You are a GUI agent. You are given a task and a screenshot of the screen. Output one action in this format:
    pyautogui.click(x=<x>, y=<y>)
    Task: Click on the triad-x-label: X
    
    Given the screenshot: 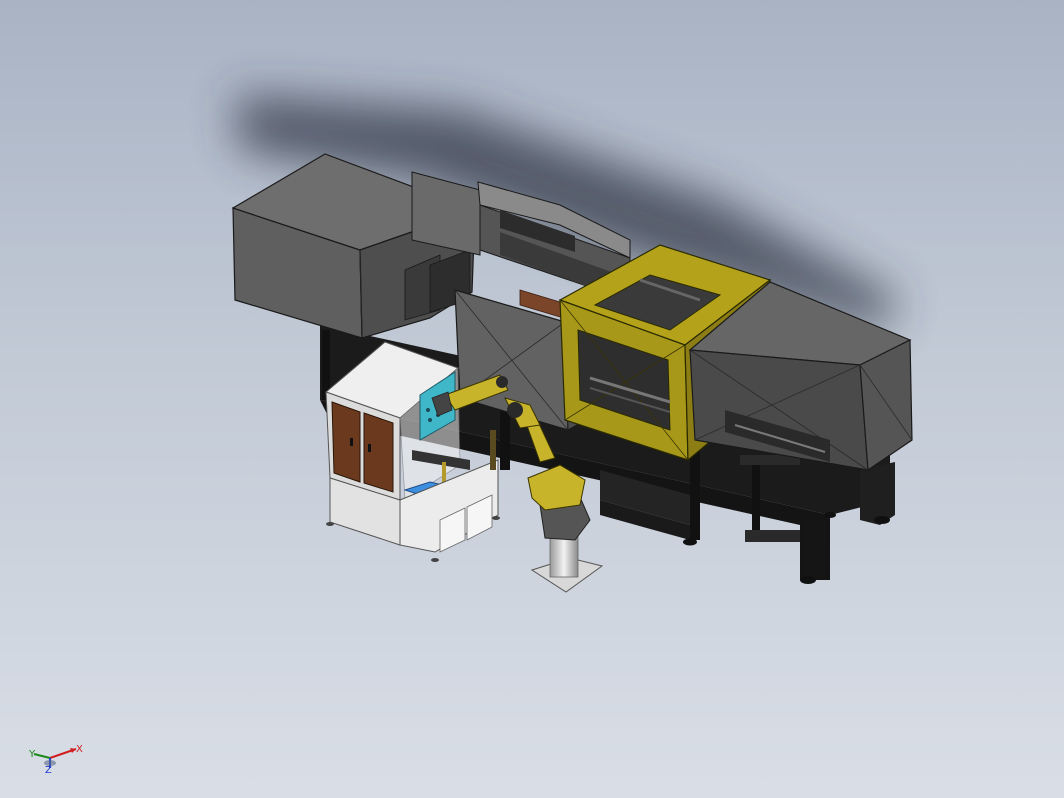 What is the action you would take?
    pyautogui.click(x=79, y=749)
    